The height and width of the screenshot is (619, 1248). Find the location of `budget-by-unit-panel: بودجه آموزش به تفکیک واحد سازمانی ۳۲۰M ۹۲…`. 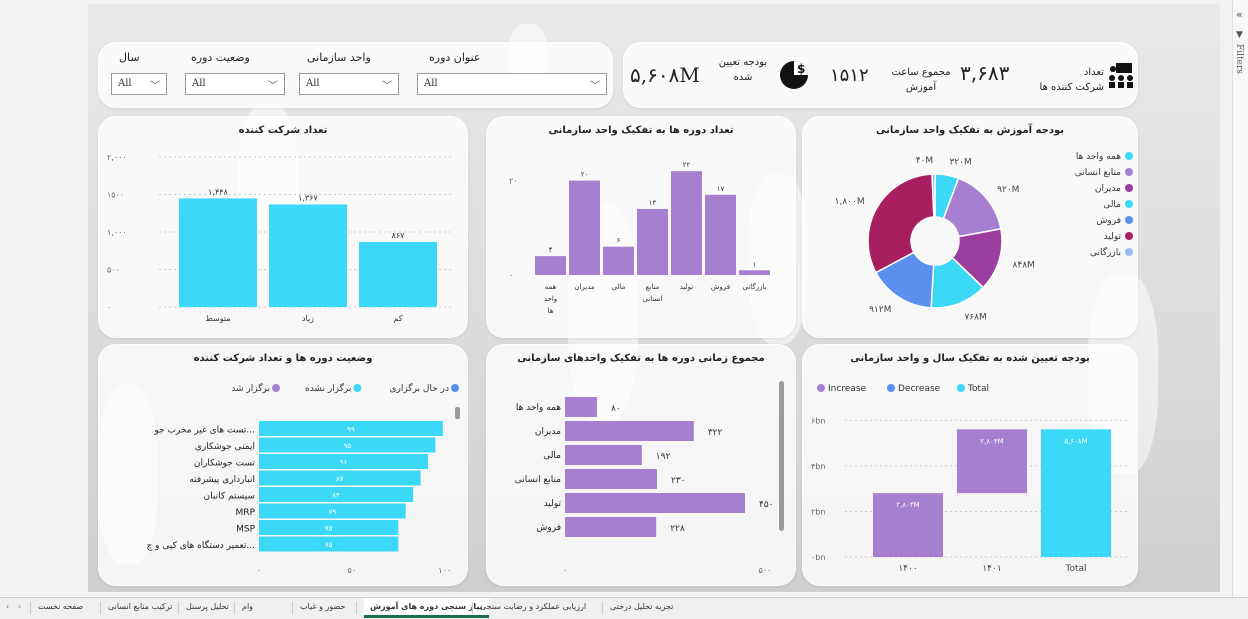

budget-by-unit-panel: بودجه آموزش به تفکیک واحد سازمانی ۳۲۰M ۹۲… is located at coordinates (970, 227).